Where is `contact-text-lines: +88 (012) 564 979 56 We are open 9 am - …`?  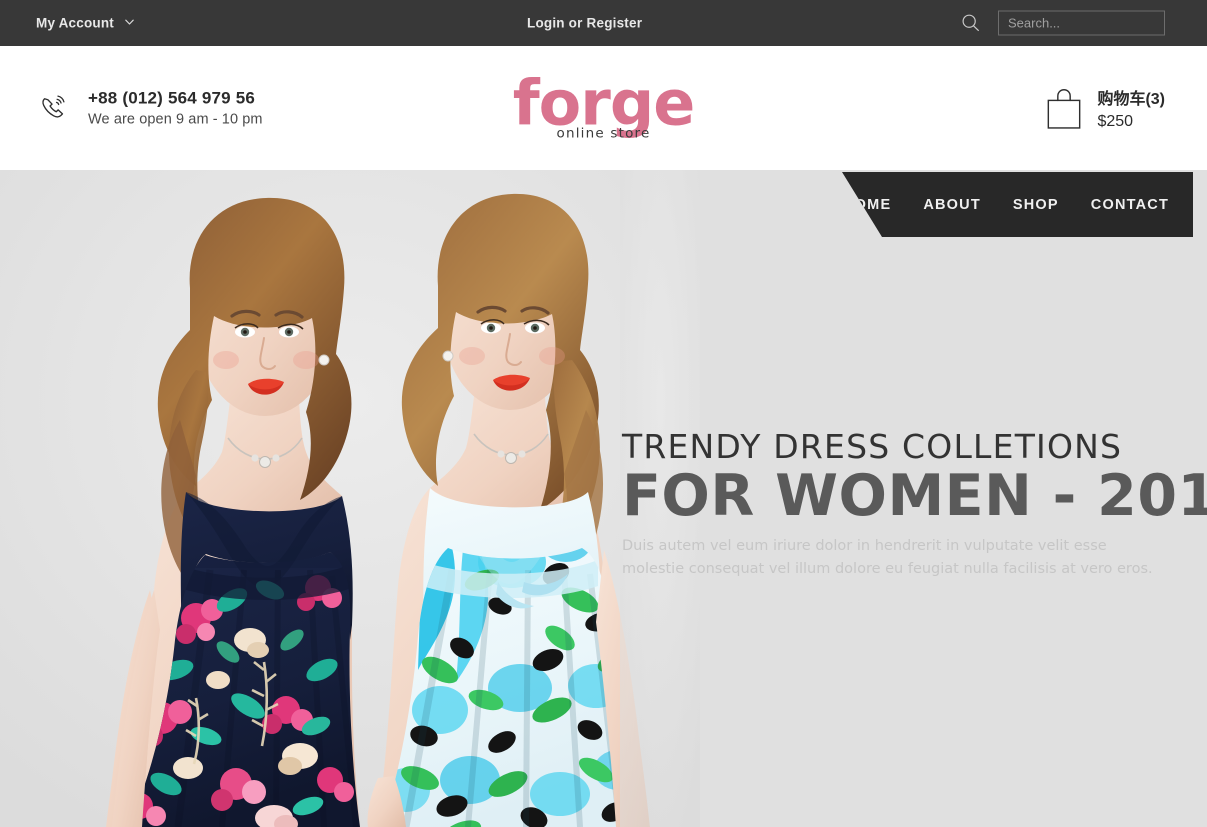
contact-text-lines: +88 (012) 564 979 56 We are open 9 am - … is located at coordinates (175, 108).